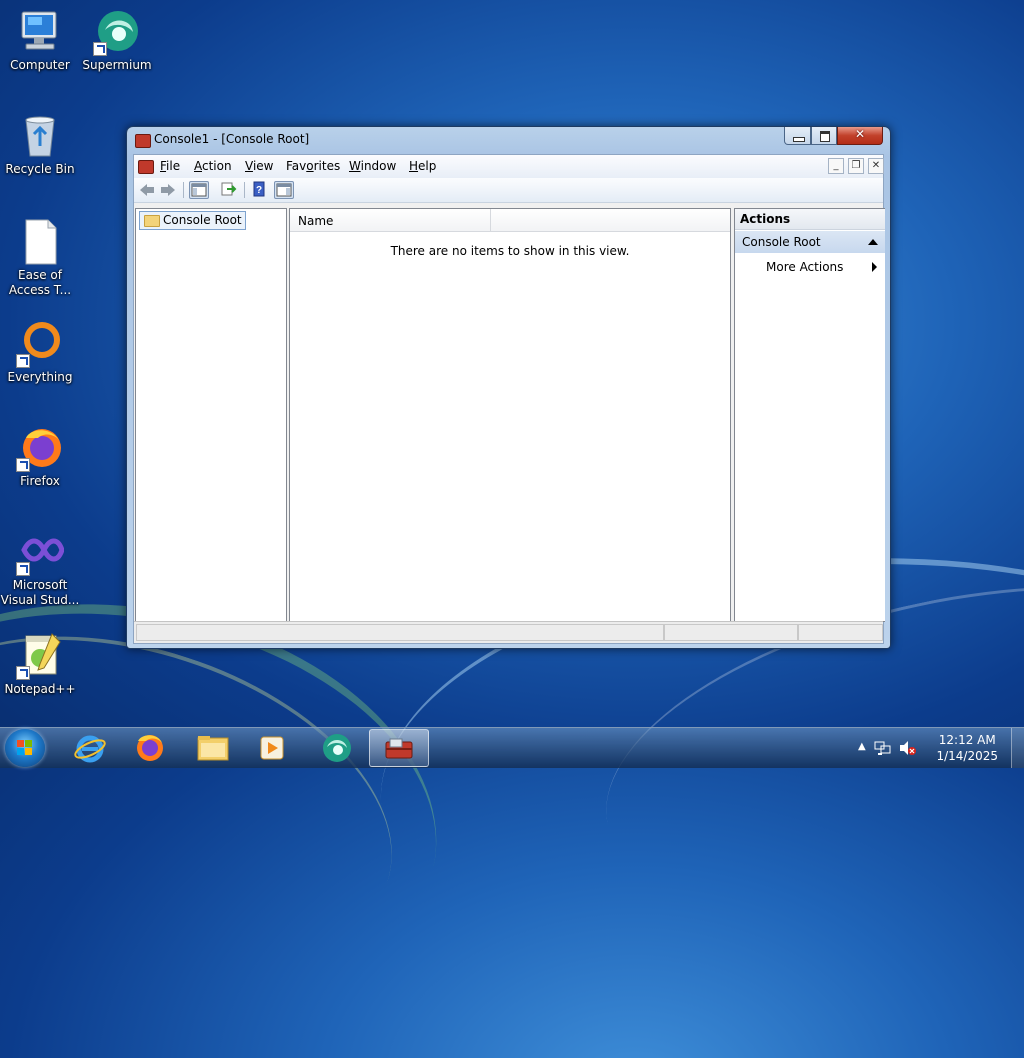 The width and height of the screenshot is (1024, 1058). Describe the element at coordinates (873, 242) in the screenshot. I see `collapse-up-icon` at that location.